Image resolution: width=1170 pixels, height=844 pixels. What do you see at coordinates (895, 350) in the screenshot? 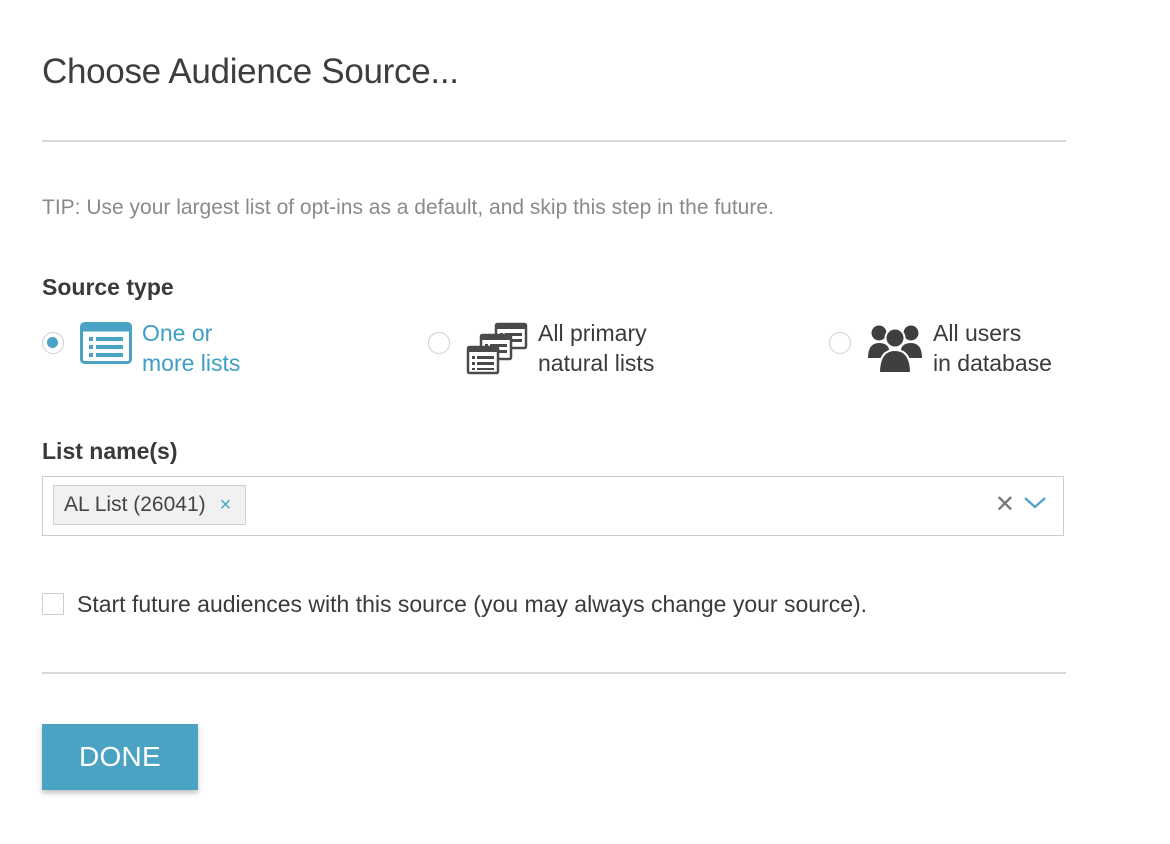
I see `users-group-icon` at bounding box center [895, 350].